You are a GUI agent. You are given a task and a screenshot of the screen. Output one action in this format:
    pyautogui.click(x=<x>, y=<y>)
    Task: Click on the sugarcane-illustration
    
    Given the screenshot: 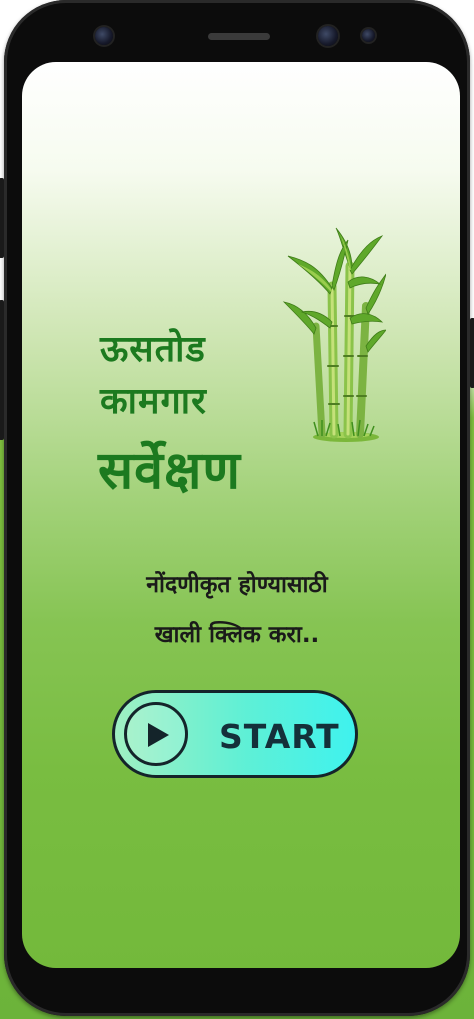 What is the action you would take?
    pyautogui.click(x=334, y=334)
    